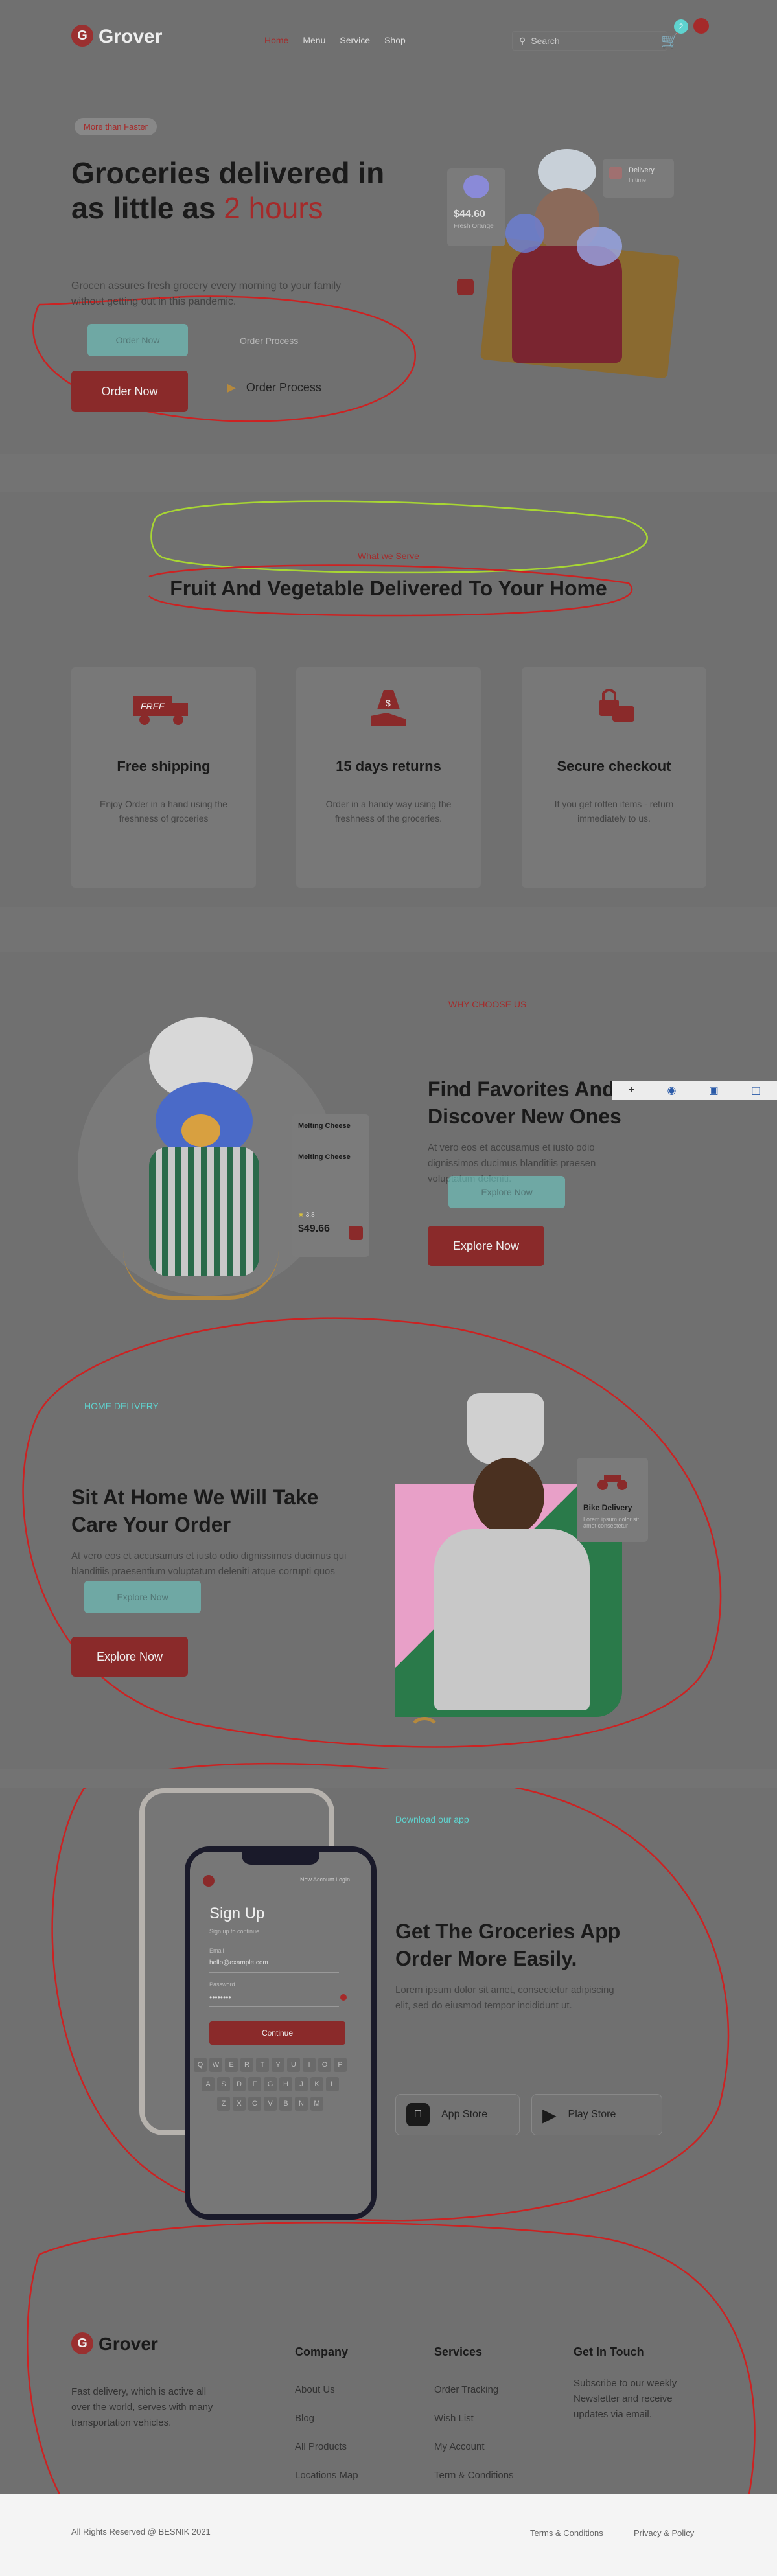 This screenshot has width=777, height=2576. I want to click on delivery-title: Sit At Home We Will Take Care Your Order, so click(195, 1511).